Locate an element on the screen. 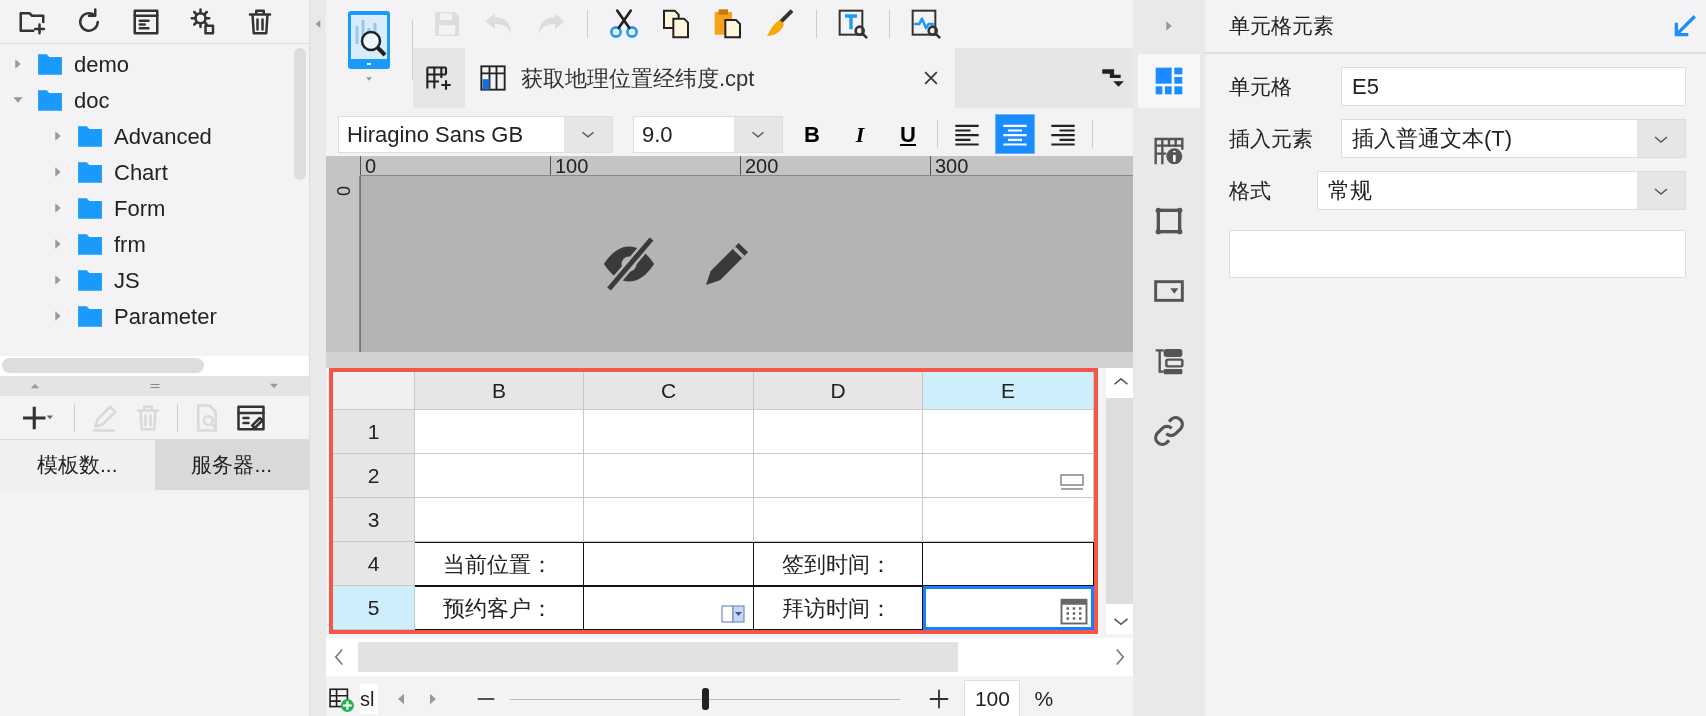 Image resolution: width=1706 pixels, height=716 pixels. tree-item: Form is located at coordinates (145, 208).